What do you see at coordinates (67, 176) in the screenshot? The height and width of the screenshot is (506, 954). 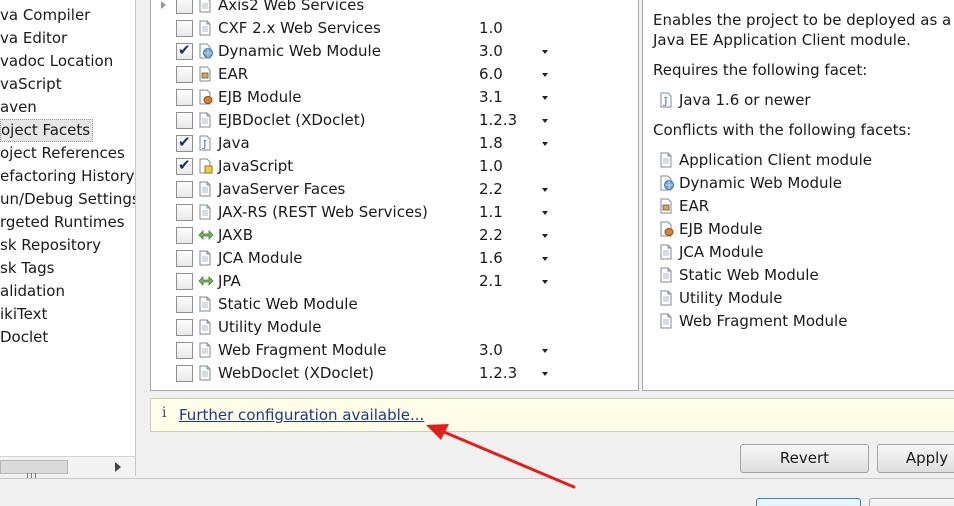 I see `nav-item: efactoring History` at bounding box center [67, 176].